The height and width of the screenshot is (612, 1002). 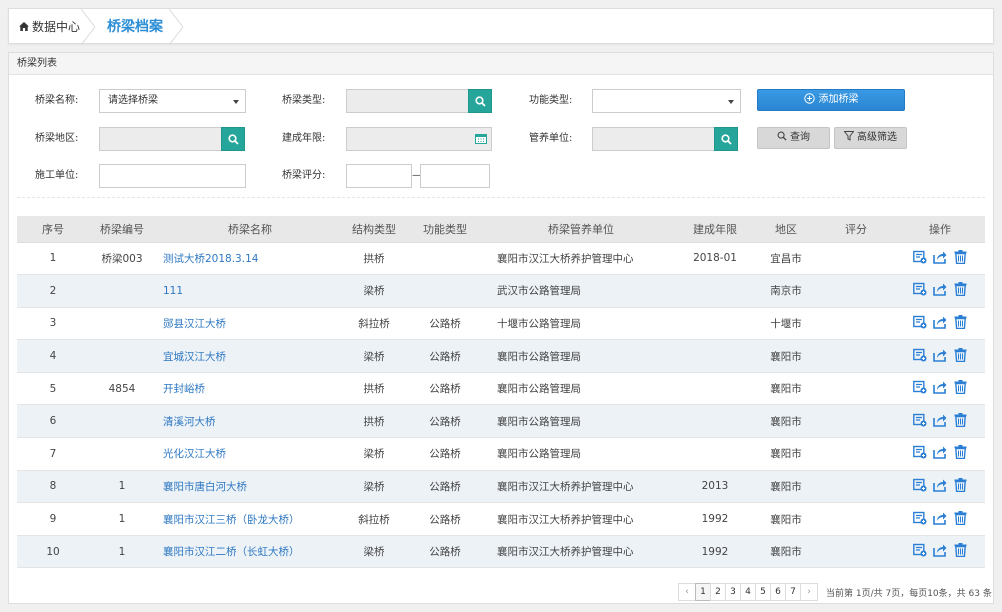 I want to click on cell-name: 光化汉江大桥, so click(x=250, y=454).